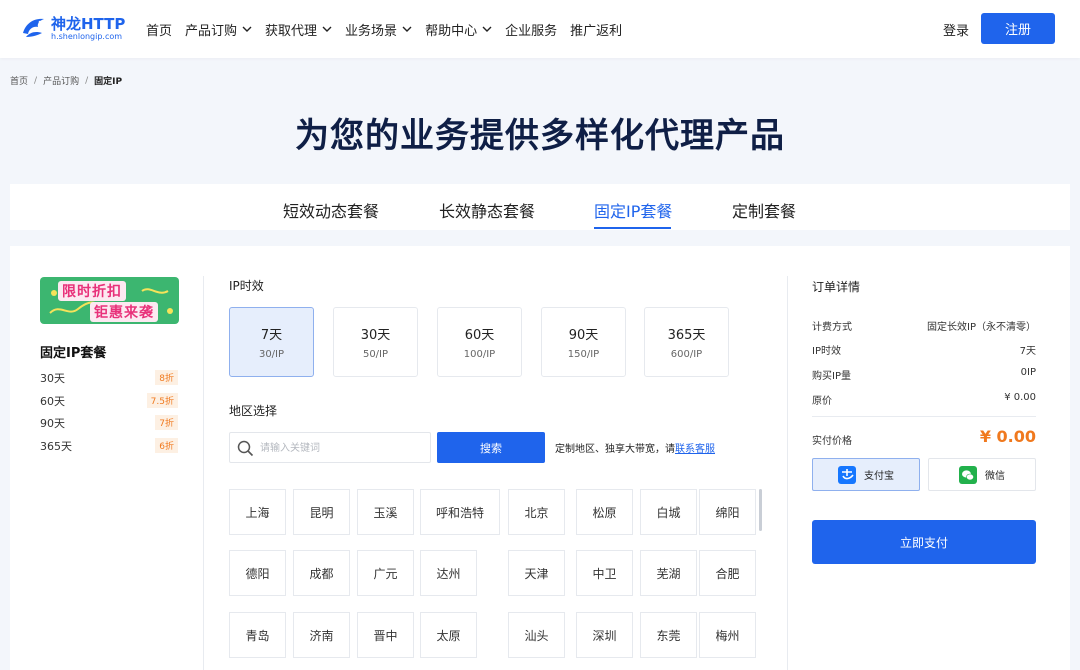 The height and width of the screenshot is (670, 1080). What do you see at coordinates (531, 29) in the screenshot?
I see `nav-enterprise: 企业服务` at bounding box center [531, 29].